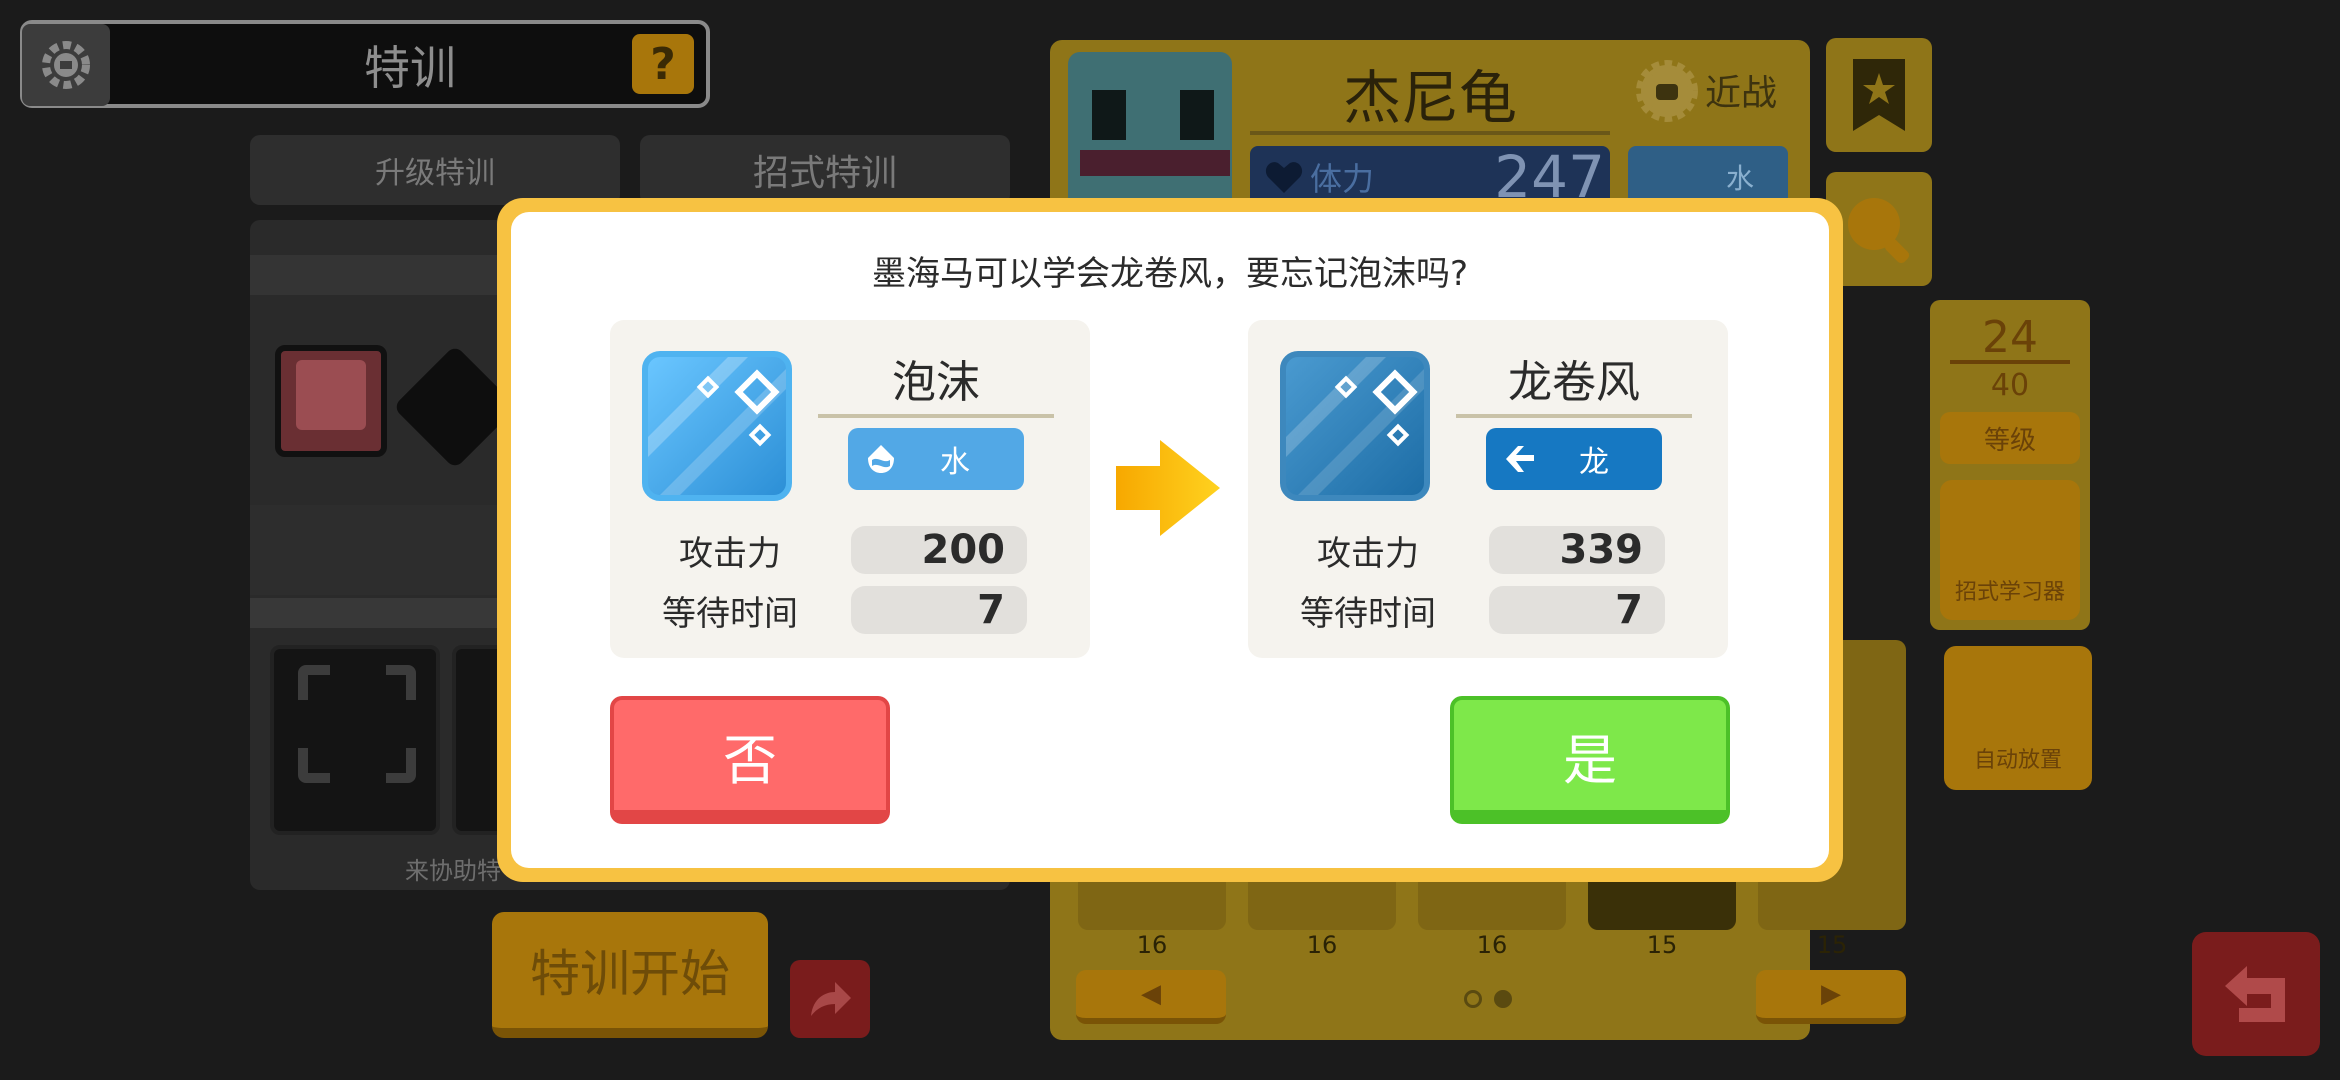 The width and height of the screenshot is (2340, 1080). What do you see at coordinates (1473, 999) in the screenshot?
I see `page-dot` at bounding box center [1473, 999].